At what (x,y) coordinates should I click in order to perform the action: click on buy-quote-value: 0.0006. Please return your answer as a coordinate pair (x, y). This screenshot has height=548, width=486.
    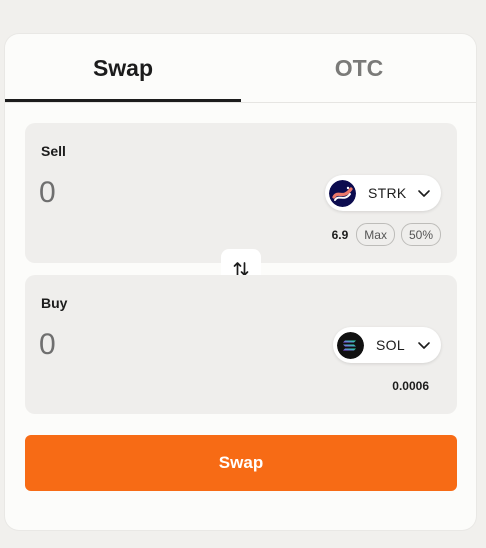
    Looking at the image, I should click on (410, 386).